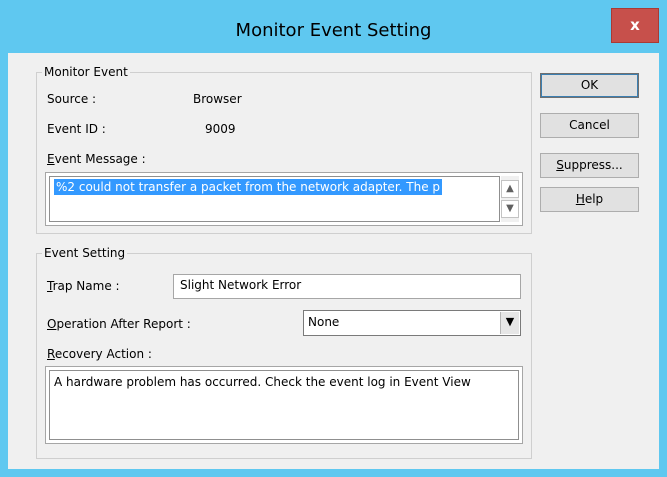  What do you see at coordinates (220, 129) in the screenshot?
I see `event-id-value: 9009` at bounding box center [220, 129].